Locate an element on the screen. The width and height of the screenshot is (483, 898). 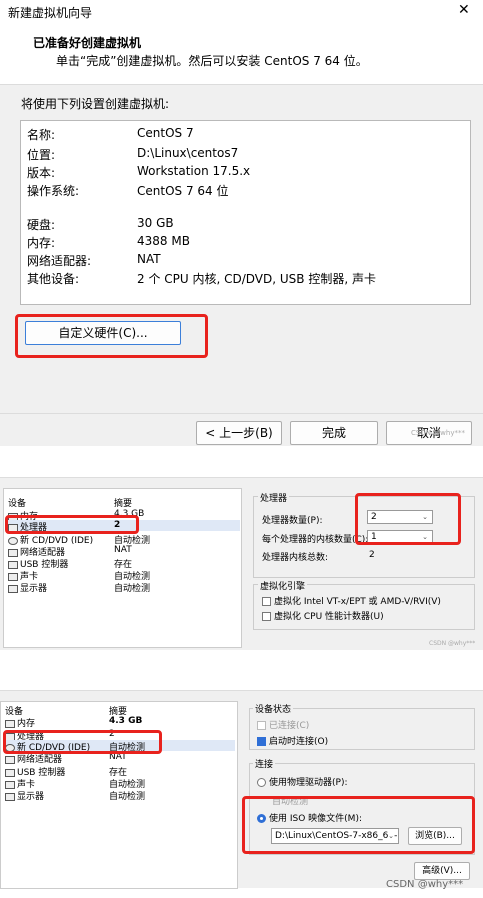
device-status-title: 设备状态 is located at coordinates (273, 708).